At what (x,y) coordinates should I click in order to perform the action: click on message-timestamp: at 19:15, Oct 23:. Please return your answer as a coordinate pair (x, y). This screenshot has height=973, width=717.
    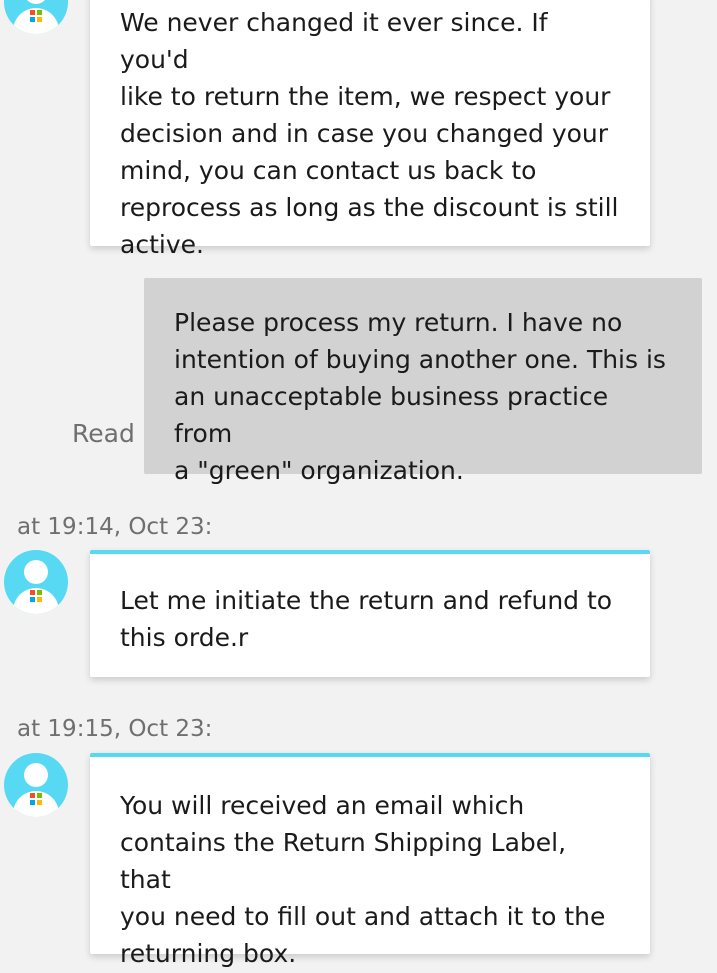
    Looking at the image, I should click on (115, 729).